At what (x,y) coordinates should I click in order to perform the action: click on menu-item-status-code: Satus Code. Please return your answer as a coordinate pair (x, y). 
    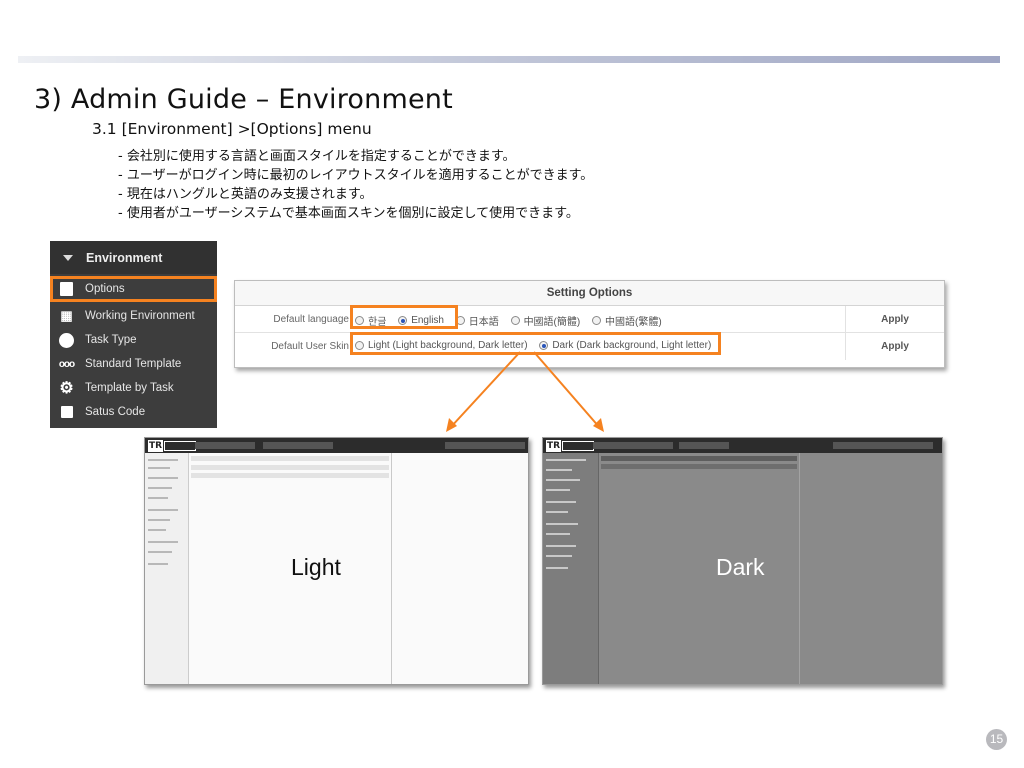
    Looking at the image, I should click on (133, 412).